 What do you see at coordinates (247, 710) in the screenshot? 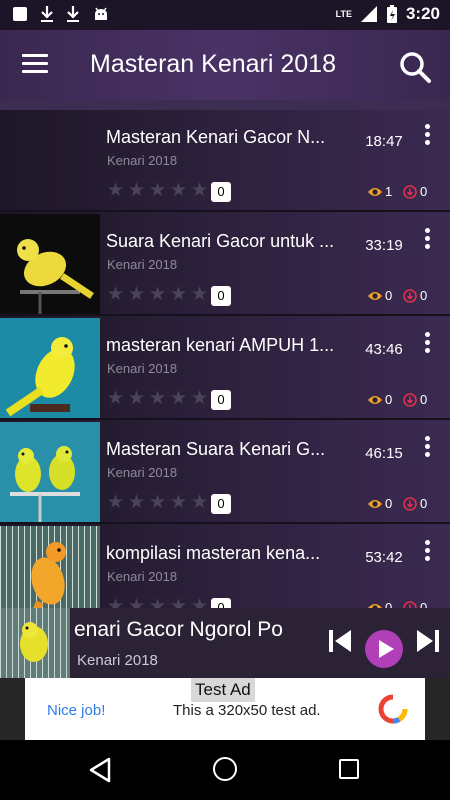
I see `ad-body: This a 320x50 test ad.` at bounding box center [247, 710].